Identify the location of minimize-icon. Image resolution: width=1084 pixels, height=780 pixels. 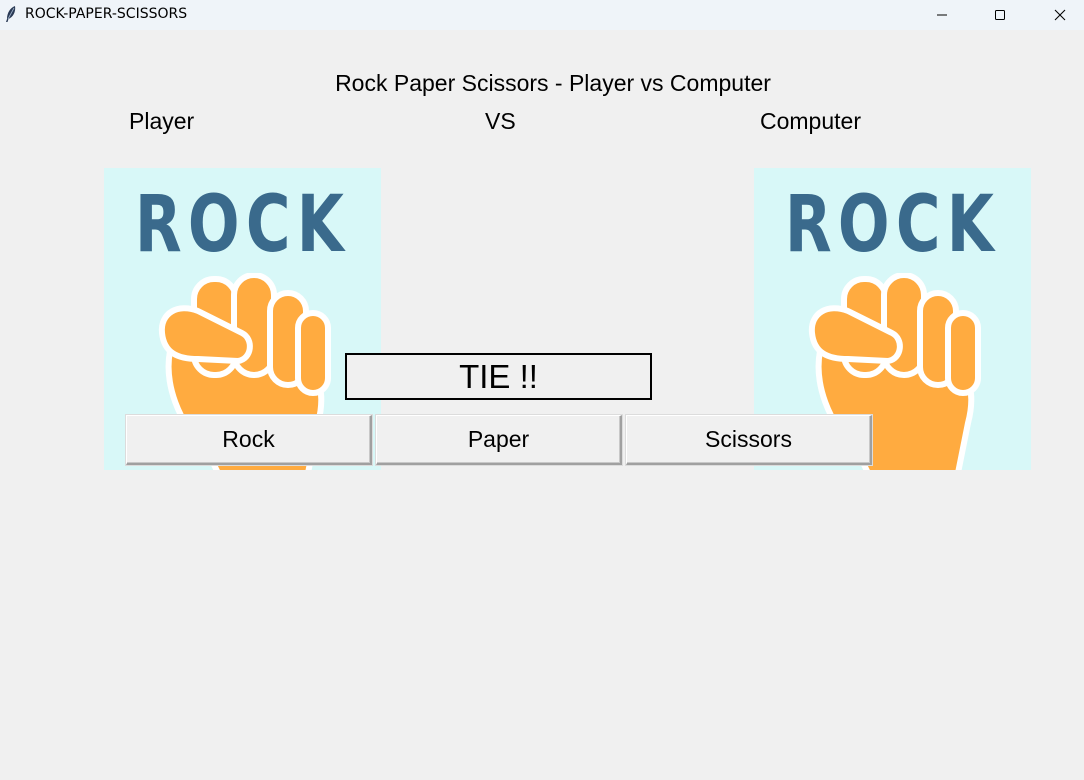
(942, 15).